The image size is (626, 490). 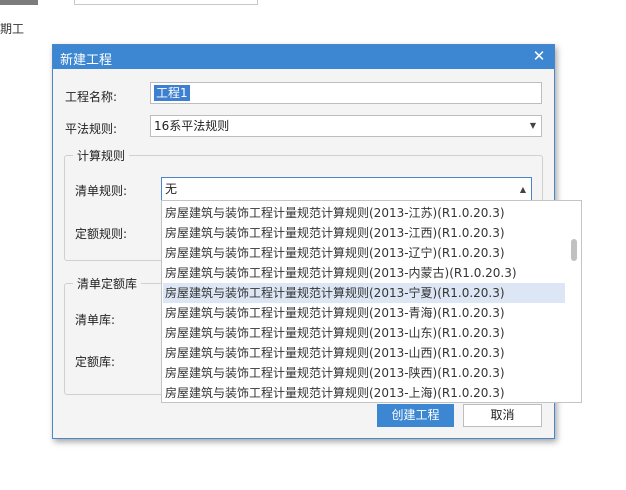 I want to click on dropdown-item: 房屋建筑与装饰工程计量规范计算规则(2013-江西)(R1.0.20.3), so click(x=364, y=233).